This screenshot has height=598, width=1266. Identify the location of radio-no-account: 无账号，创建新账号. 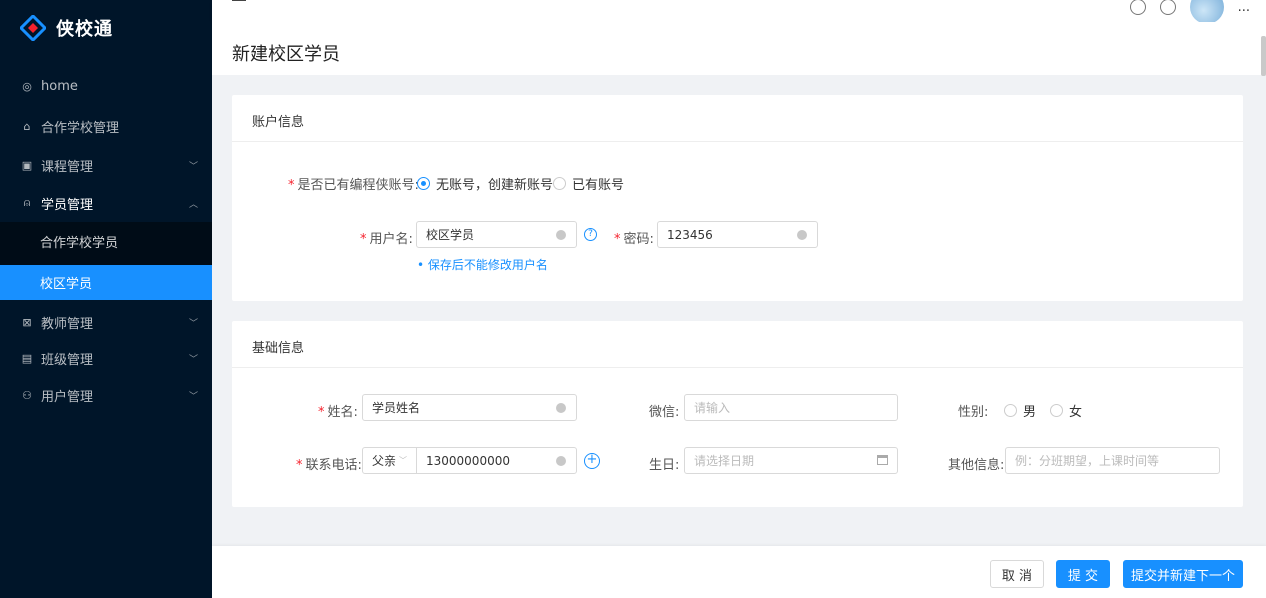
(485, 183).